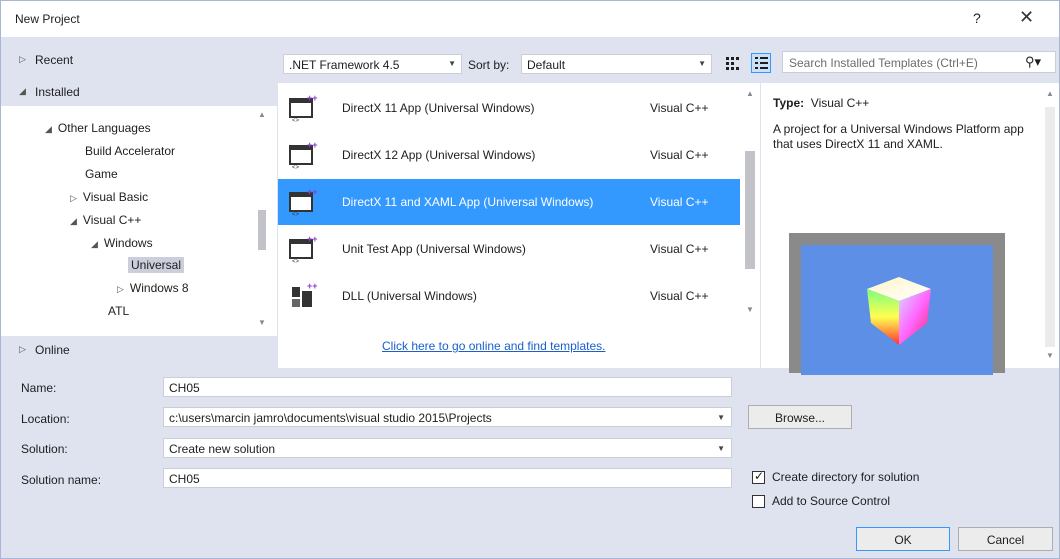 This screenshot has width=1060, height=559. What do you see at coordinates (447, 448) in the screenshot?
I see `solution-select: Create new solution ▼` at bounding box center [447, 448].